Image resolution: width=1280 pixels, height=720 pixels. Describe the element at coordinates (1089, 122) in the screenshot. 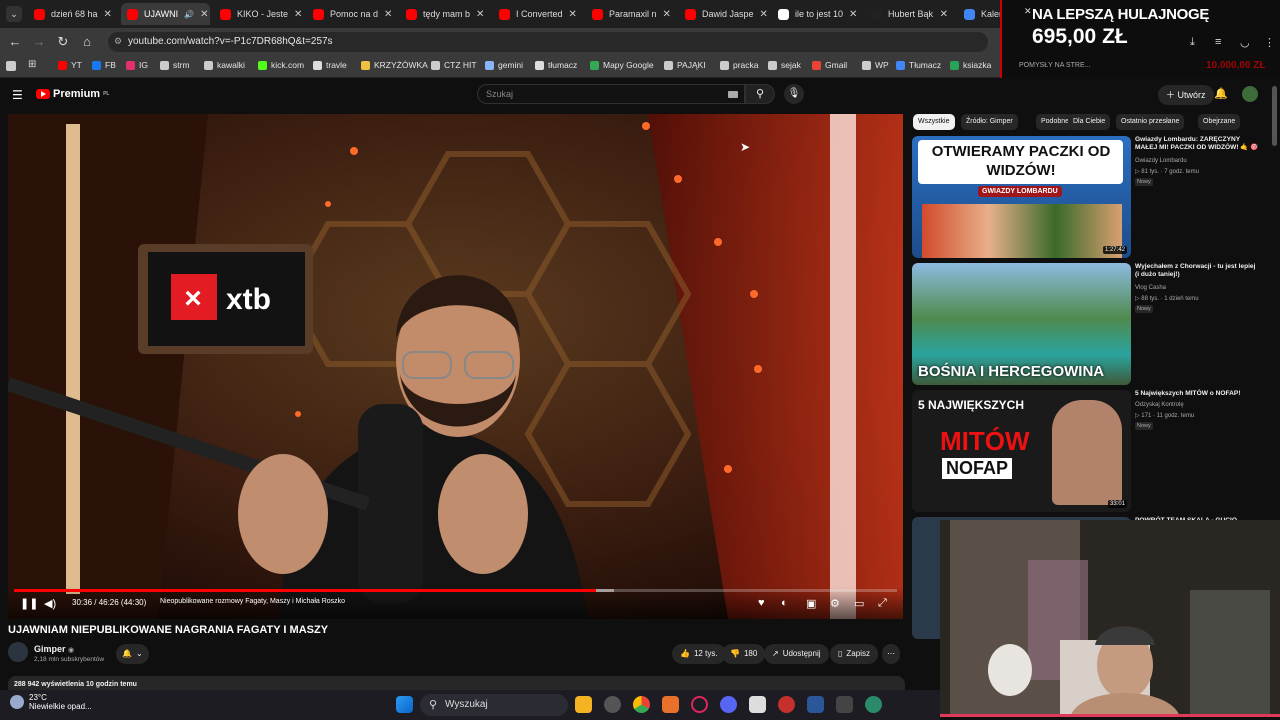

I see `filter-chip: Dla Ciebie` at that location.